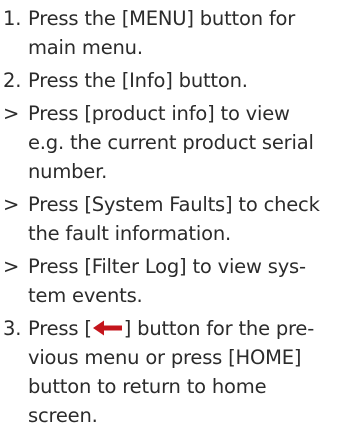 Image resolution: width=345 pixels, height=442 pixels. I want to click on step-3-text-after: ] button for the pre-, so click(219, 328).